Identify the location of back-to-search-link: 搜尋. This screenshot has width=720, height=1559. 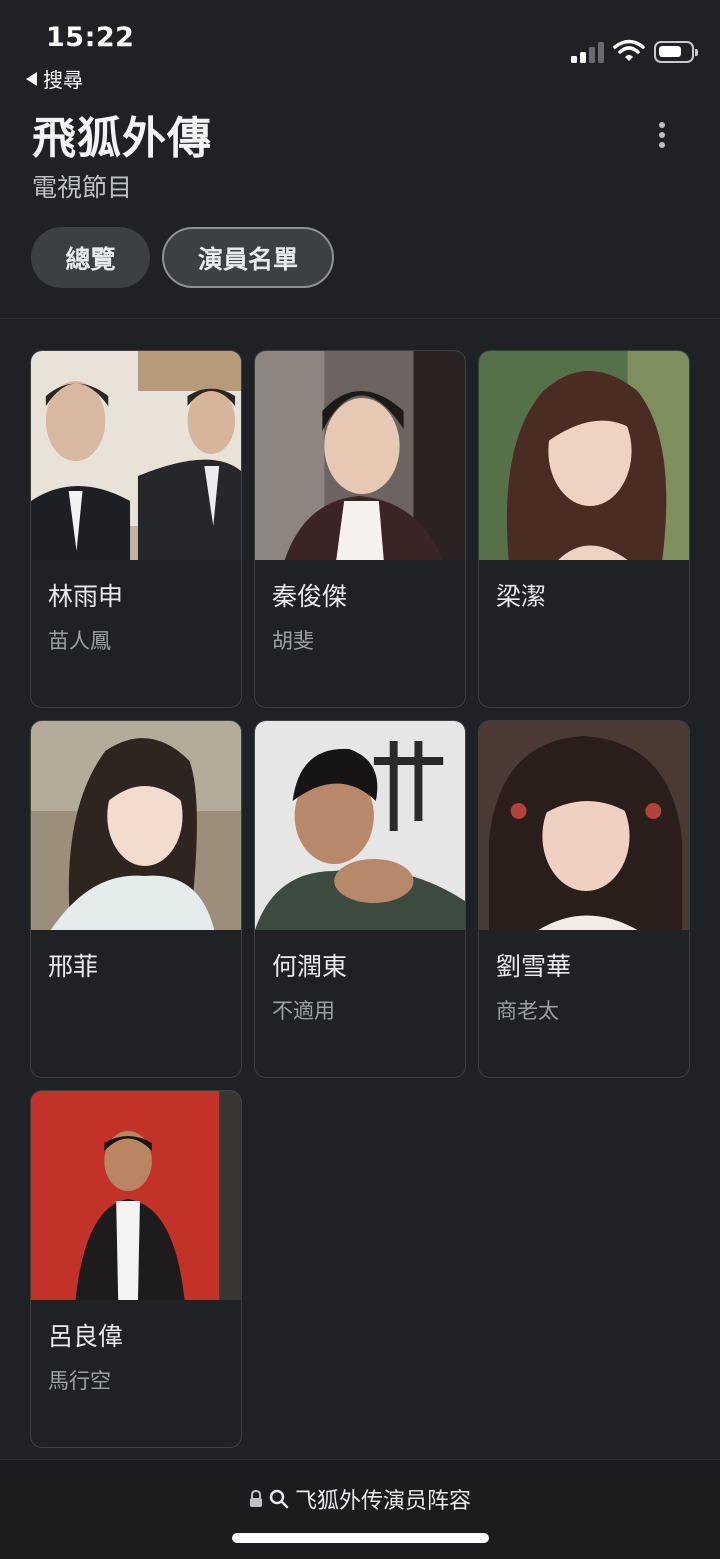
(54, 78).